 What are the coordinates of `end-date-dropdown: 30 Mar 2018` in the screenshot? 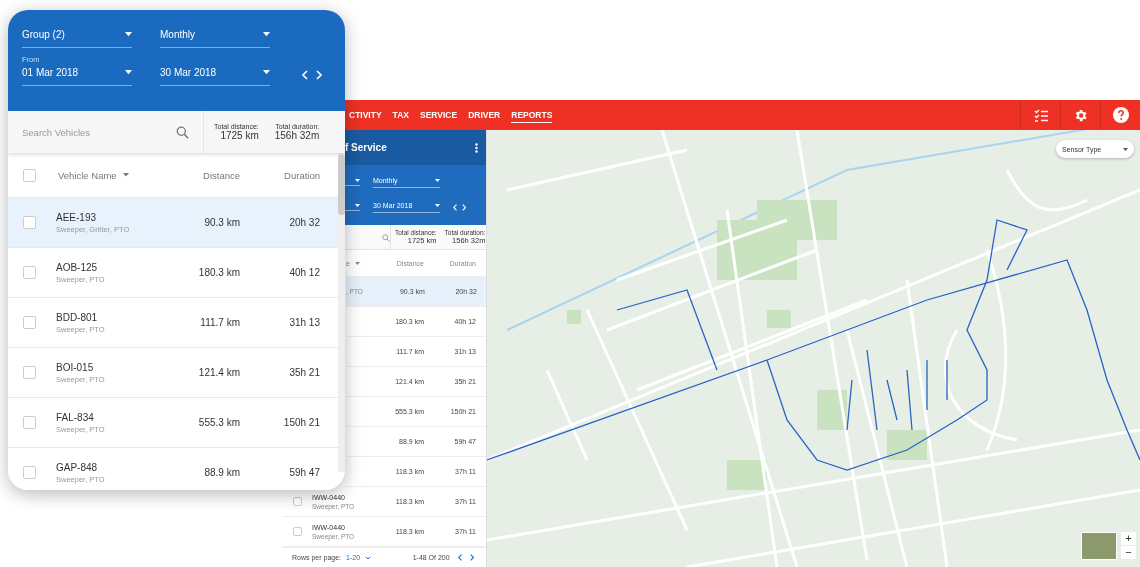 It's located at (215, 76).